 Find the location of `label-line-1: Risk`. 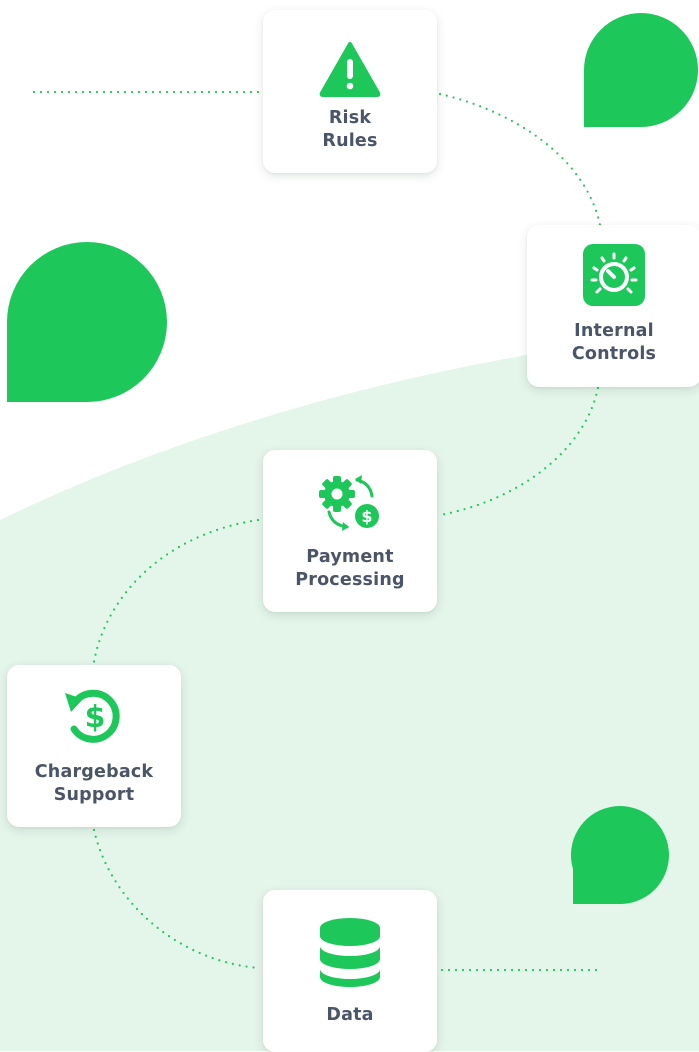

label-line-1: Risk is located at coordinates (350, 118).